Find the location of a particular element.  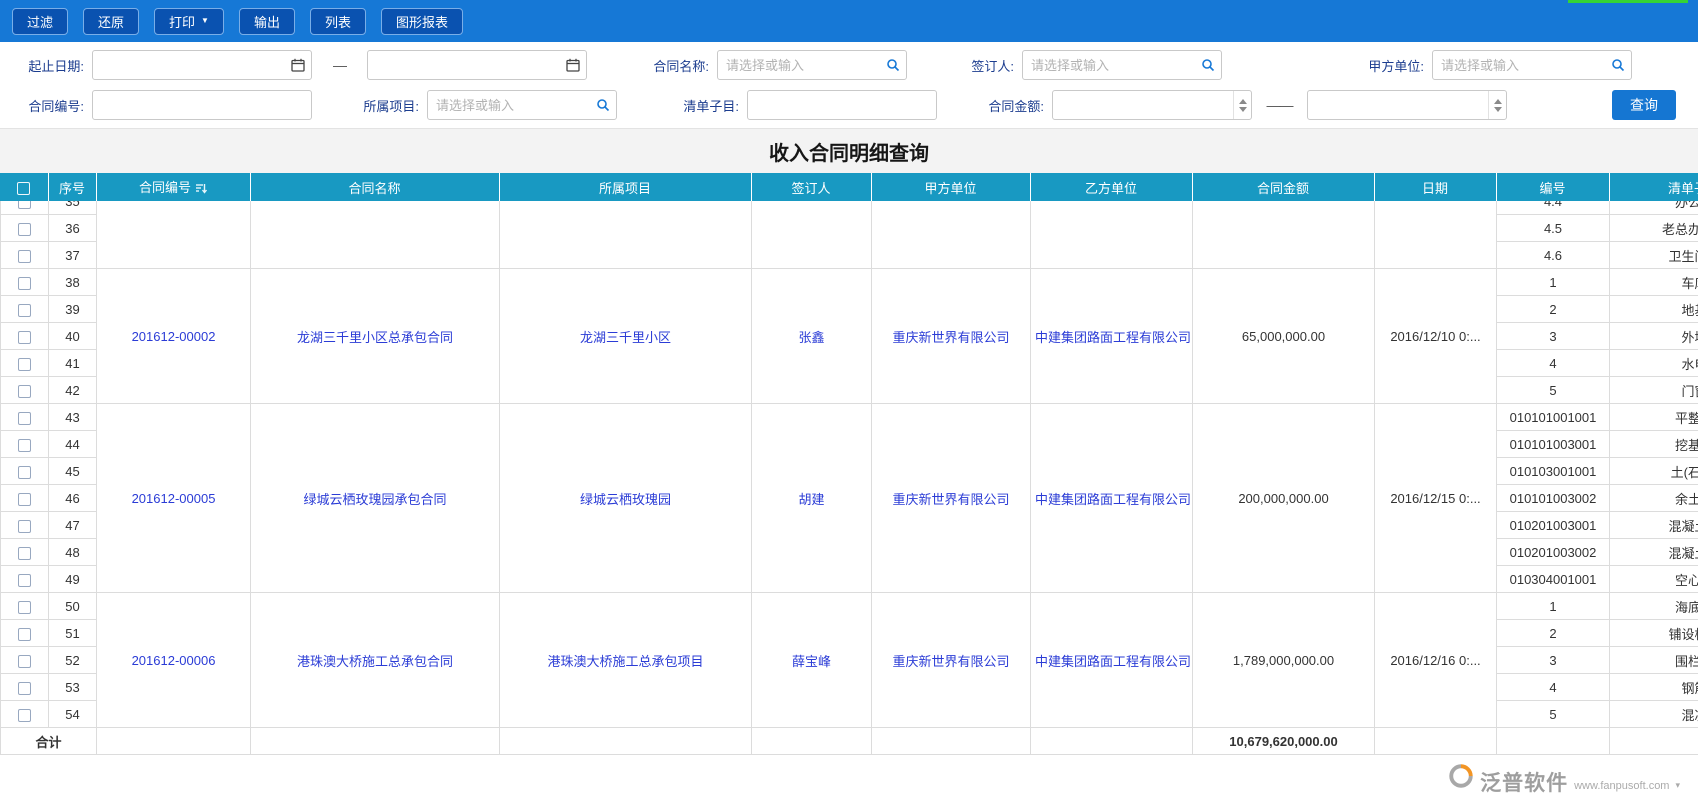

watermark-url: www.fanpusoft.com is located at coordinates (1621, 787).